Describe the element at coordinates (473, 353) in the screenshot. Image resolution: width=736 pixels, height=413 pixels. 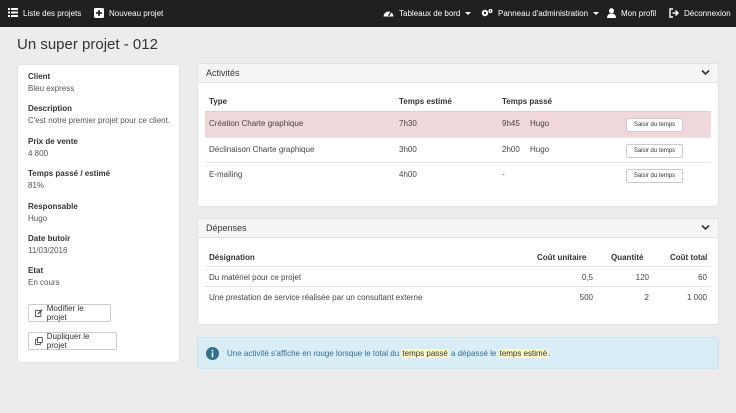
I see `info-text-part: a dépassé le` at that location.